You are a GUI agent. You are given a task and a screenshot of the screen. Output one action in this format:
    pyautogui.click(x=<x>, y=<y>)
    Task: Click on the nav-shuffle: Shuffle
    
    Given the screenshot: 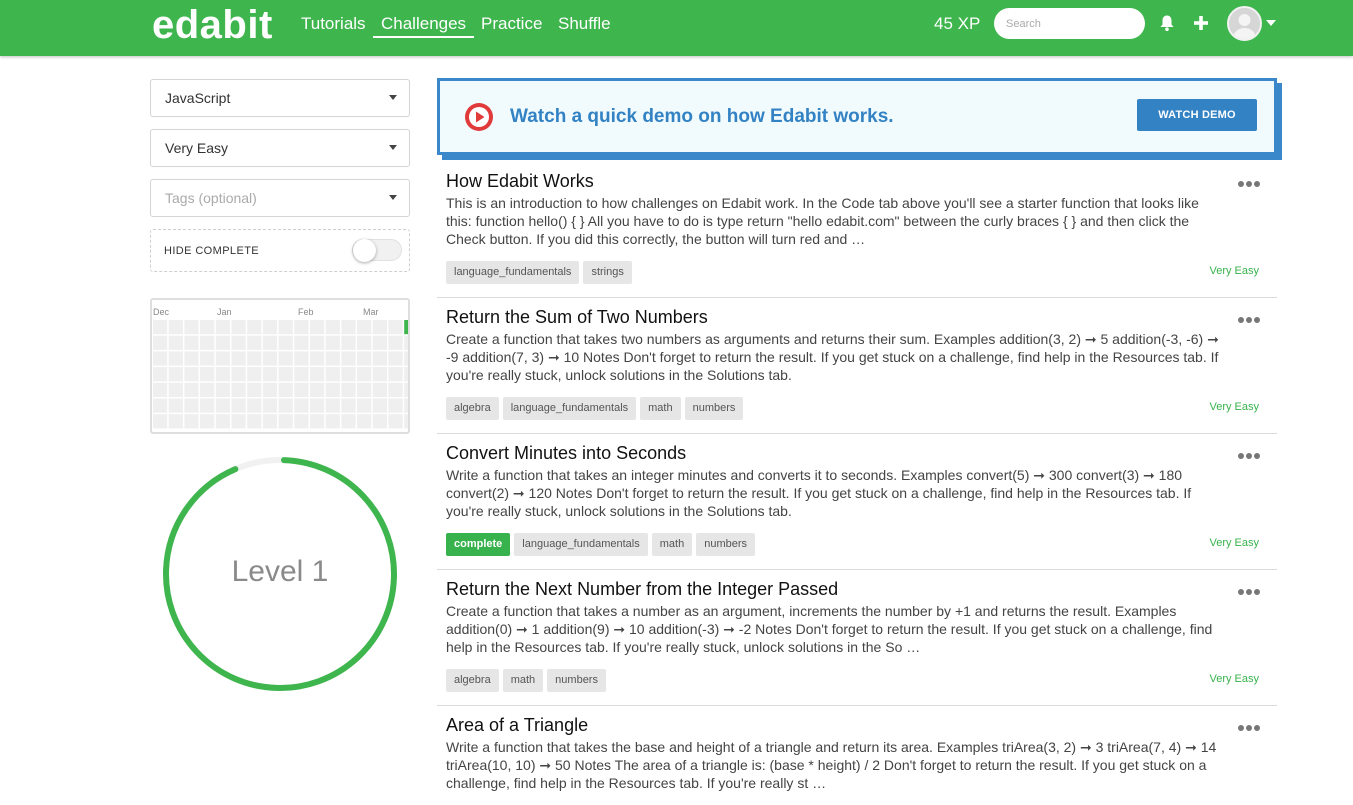 What is the action you would take?
    pyautogui.click(x=584, y=24)
    